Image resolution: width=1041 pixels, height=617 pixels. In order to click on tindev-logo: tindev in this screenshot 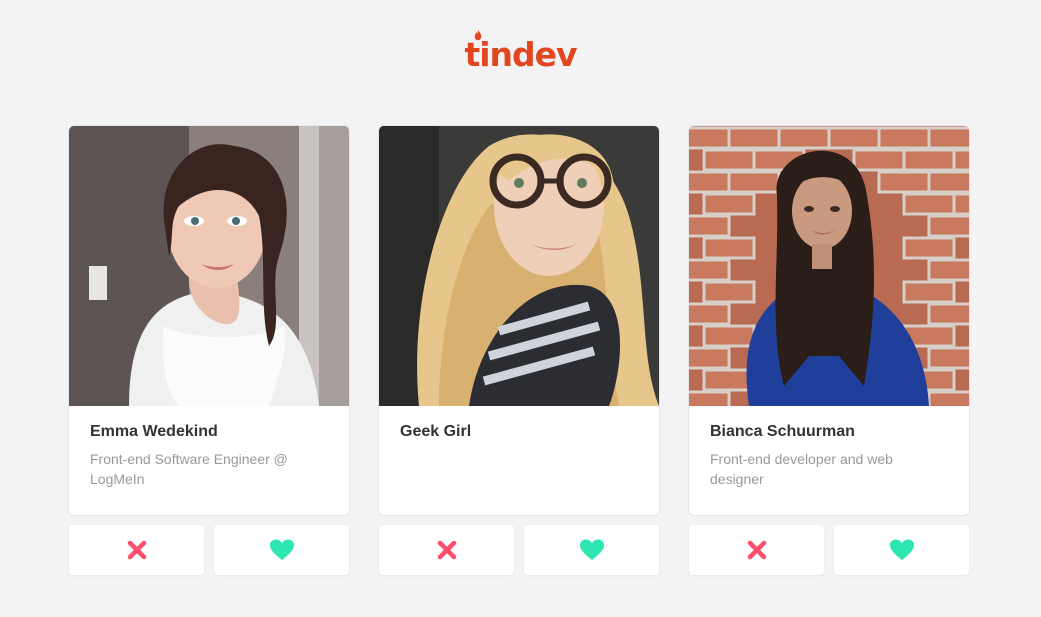, I will do `click(521, 50)`.